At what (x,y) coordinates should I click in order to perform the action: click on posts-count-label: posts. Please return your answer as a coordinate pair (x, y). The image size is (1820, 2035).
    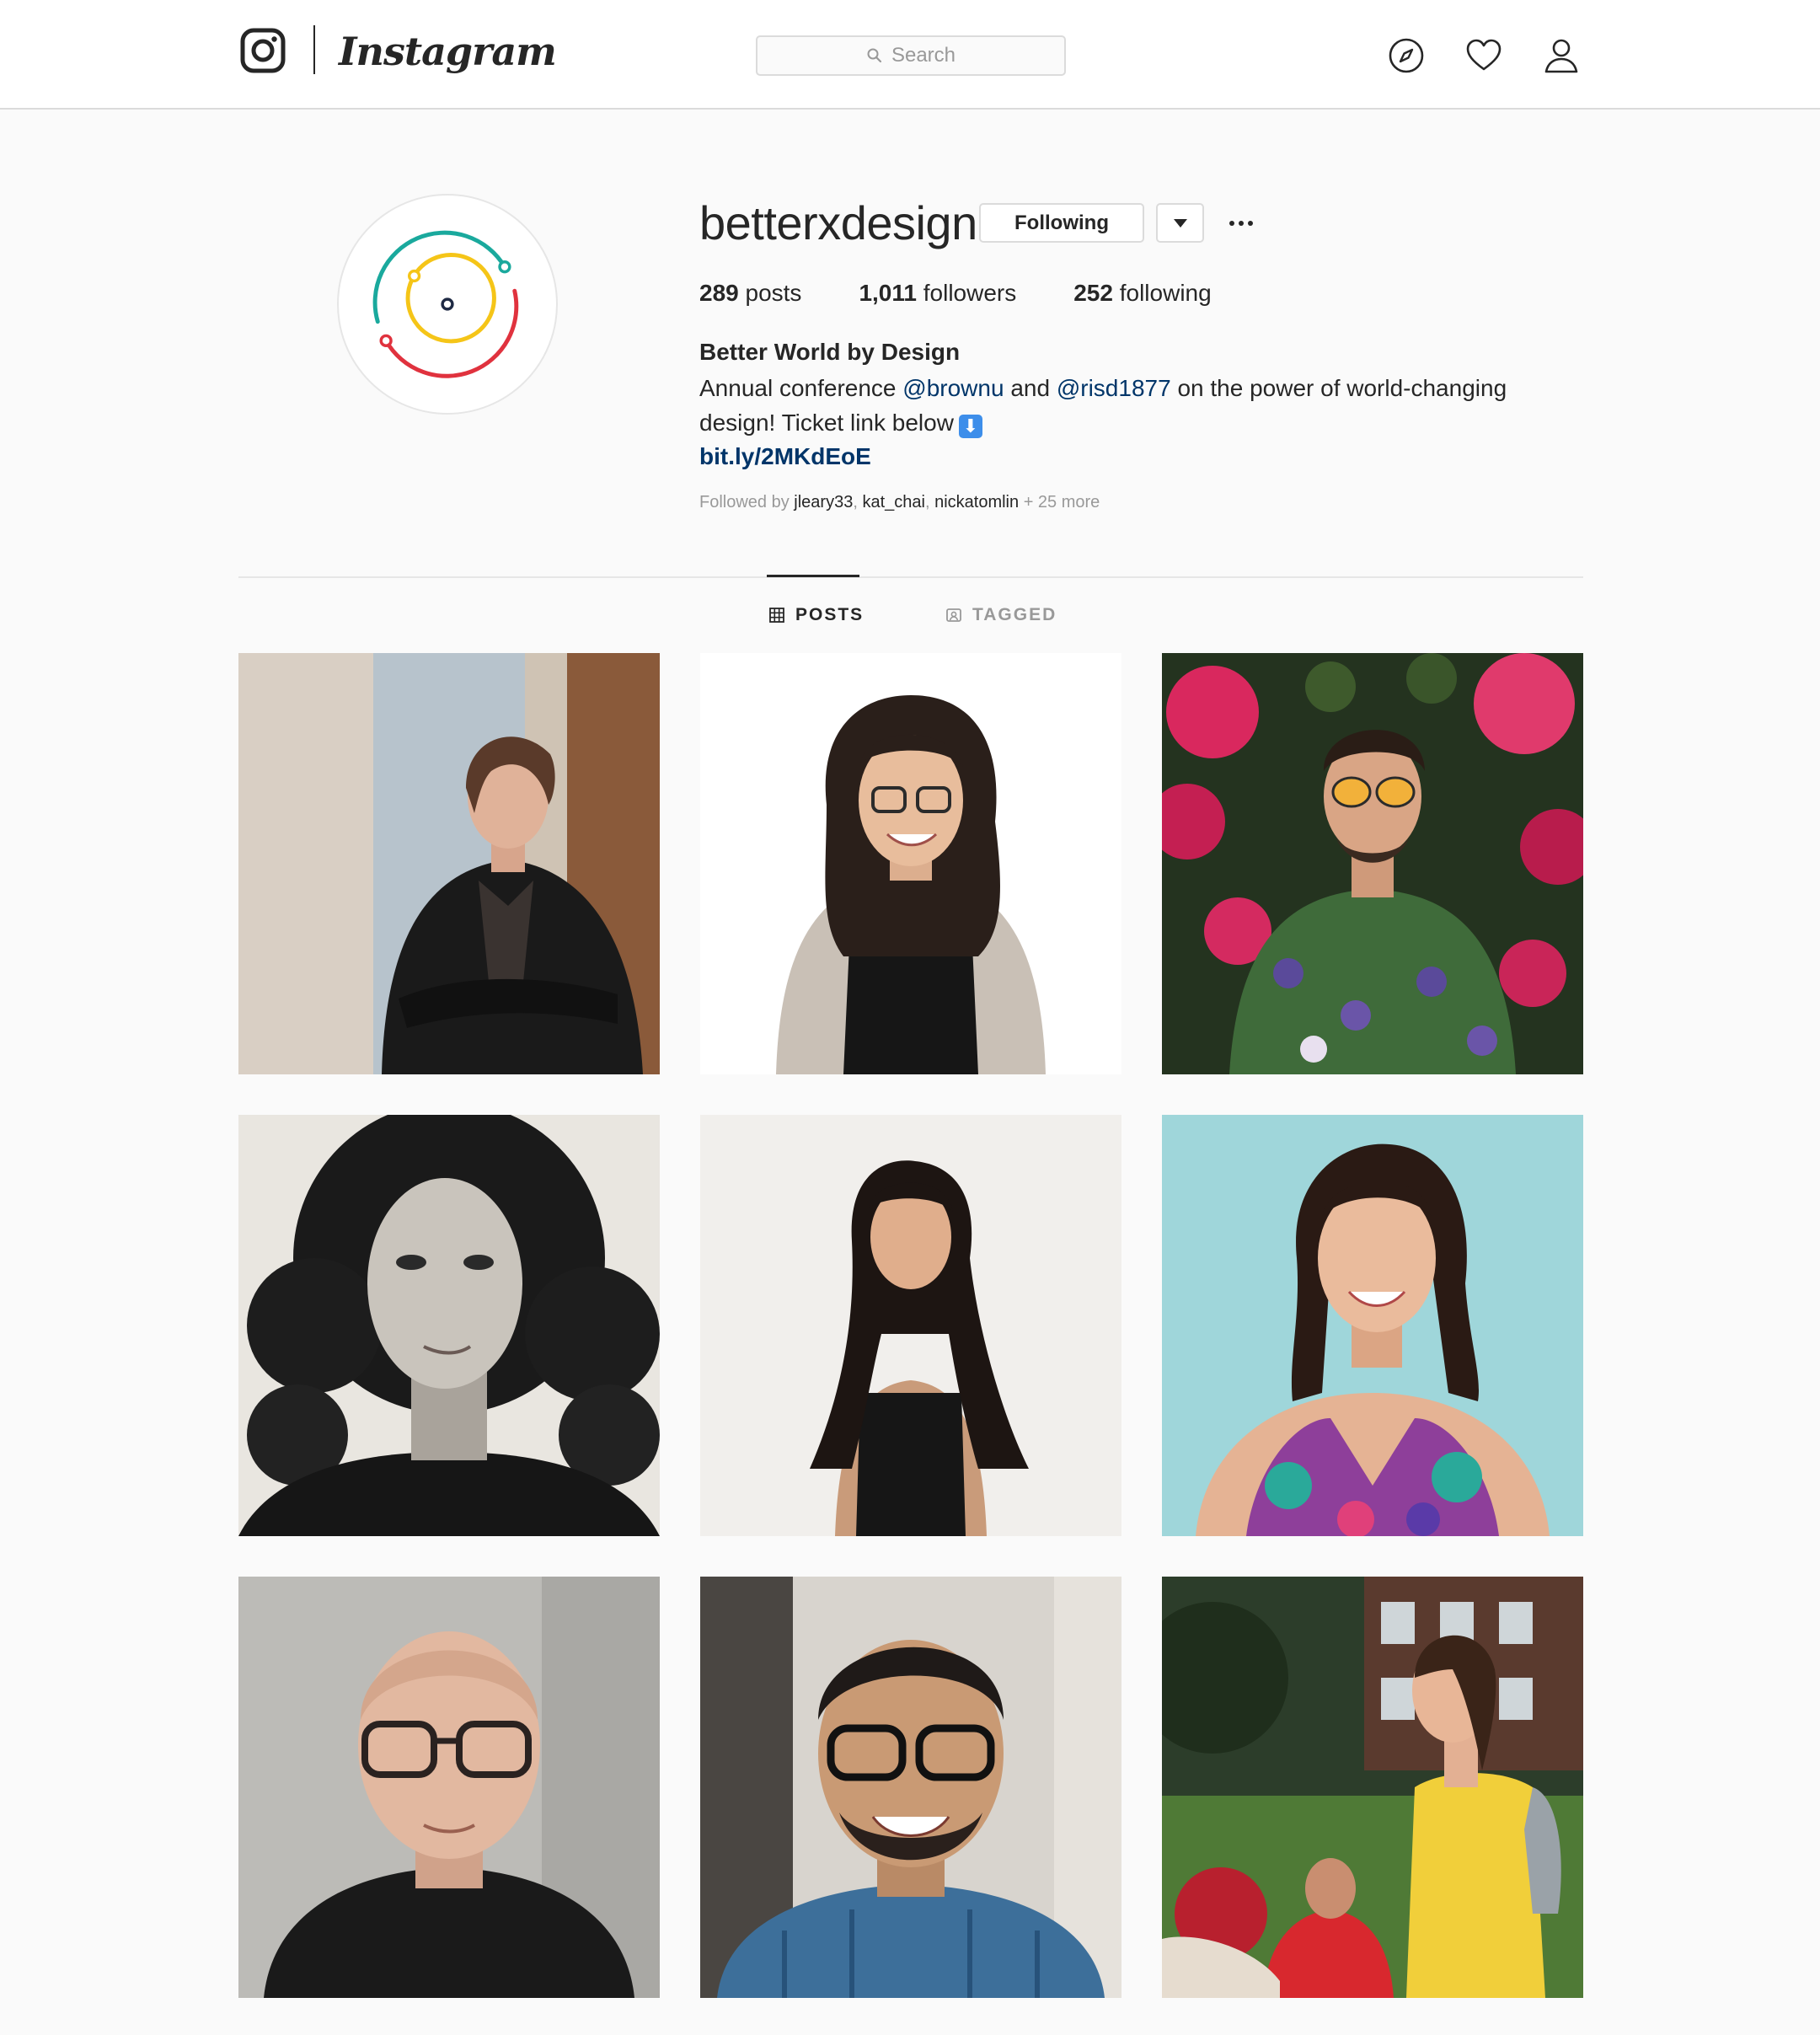
    Looking at the image, I should click on (773, 293).